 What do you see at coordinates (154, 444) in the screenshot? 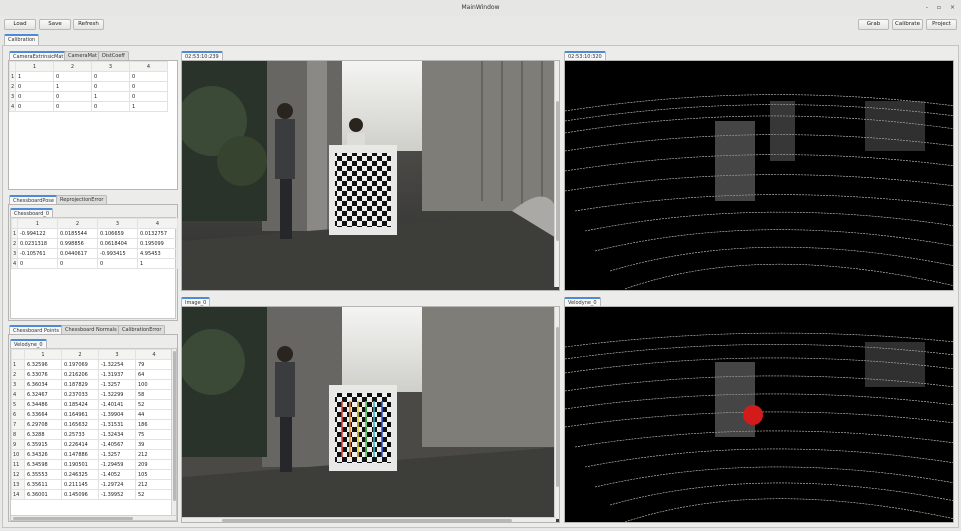
I see `table-cell: 39` at bounding box center [154, 444].